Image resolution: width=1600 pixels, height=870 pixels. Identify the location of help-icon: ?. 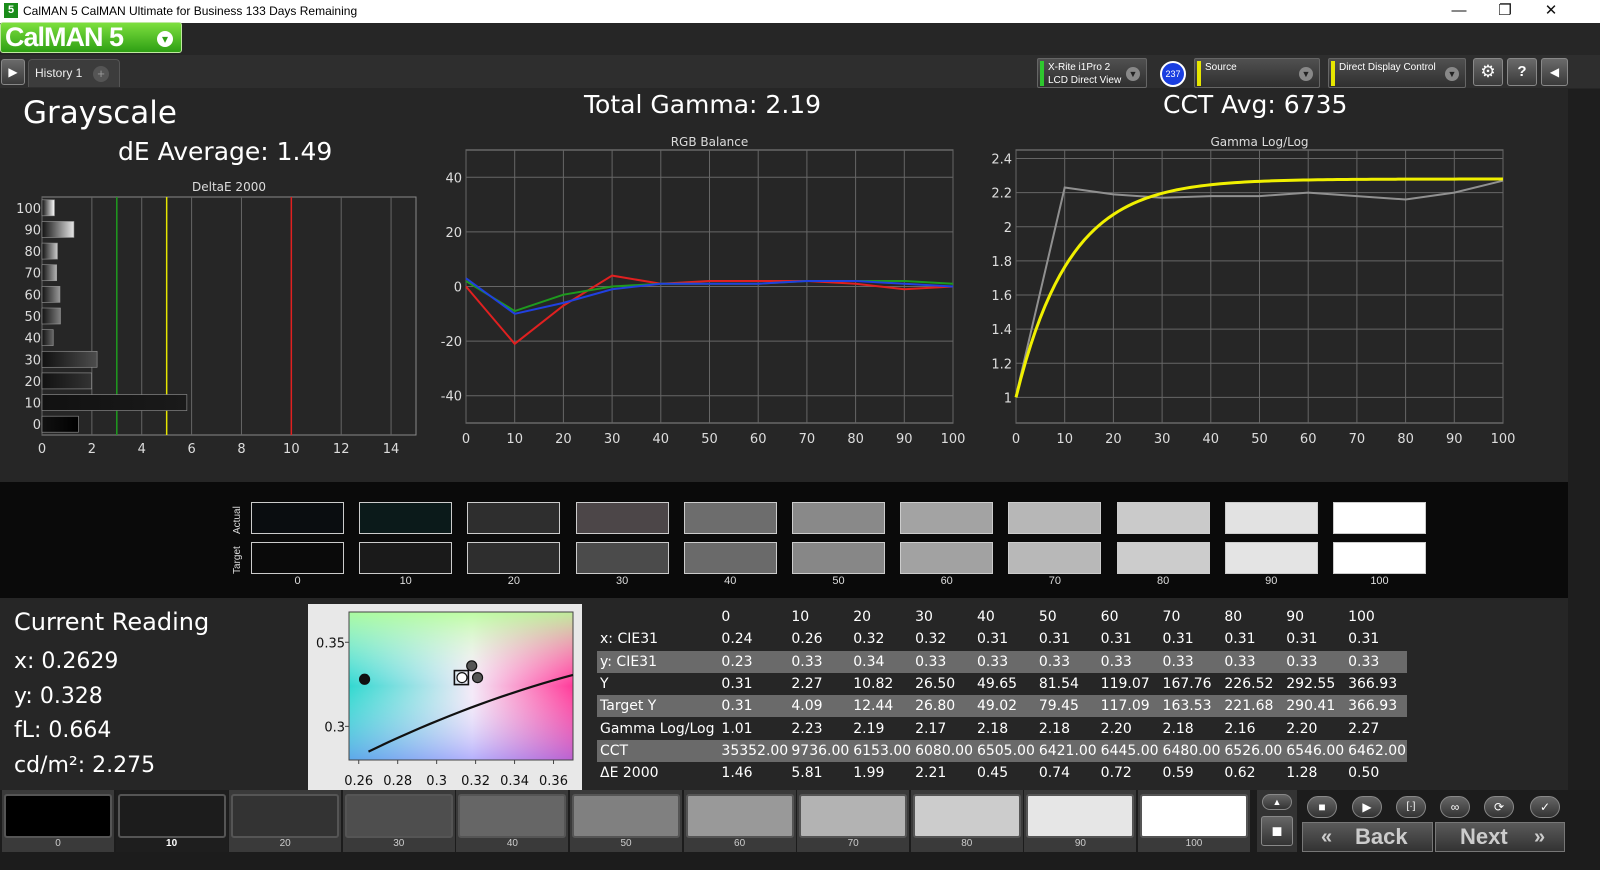
(1522, 72).